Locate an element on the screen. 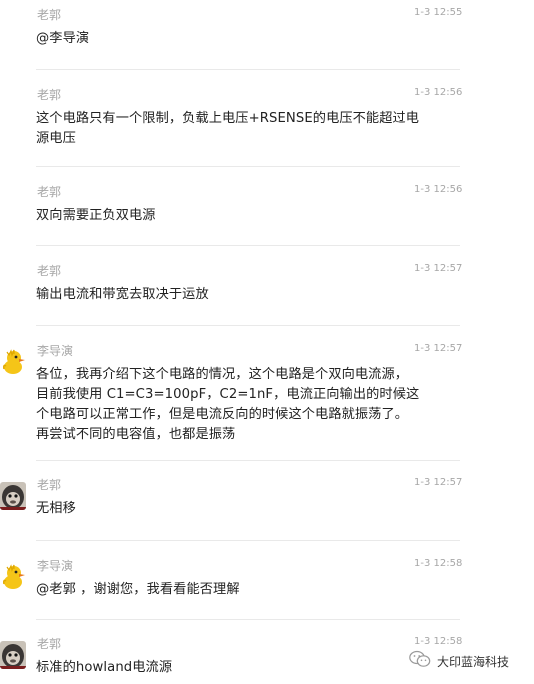 This screenshot has width=534, height=684. message-item: 老郭 1-3 12:55 @李导演 is located at coordinates (267, 35).